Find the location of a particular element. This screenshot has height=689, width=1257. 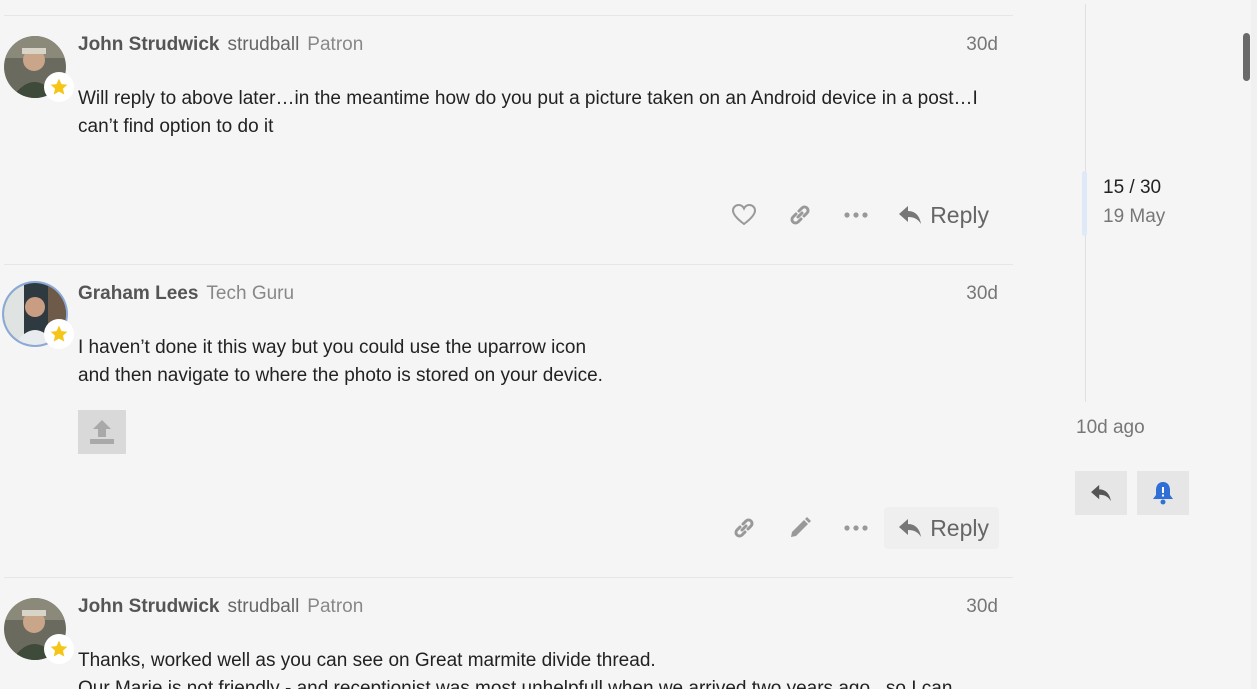

heart-icon is located at coordinates (744, 215).